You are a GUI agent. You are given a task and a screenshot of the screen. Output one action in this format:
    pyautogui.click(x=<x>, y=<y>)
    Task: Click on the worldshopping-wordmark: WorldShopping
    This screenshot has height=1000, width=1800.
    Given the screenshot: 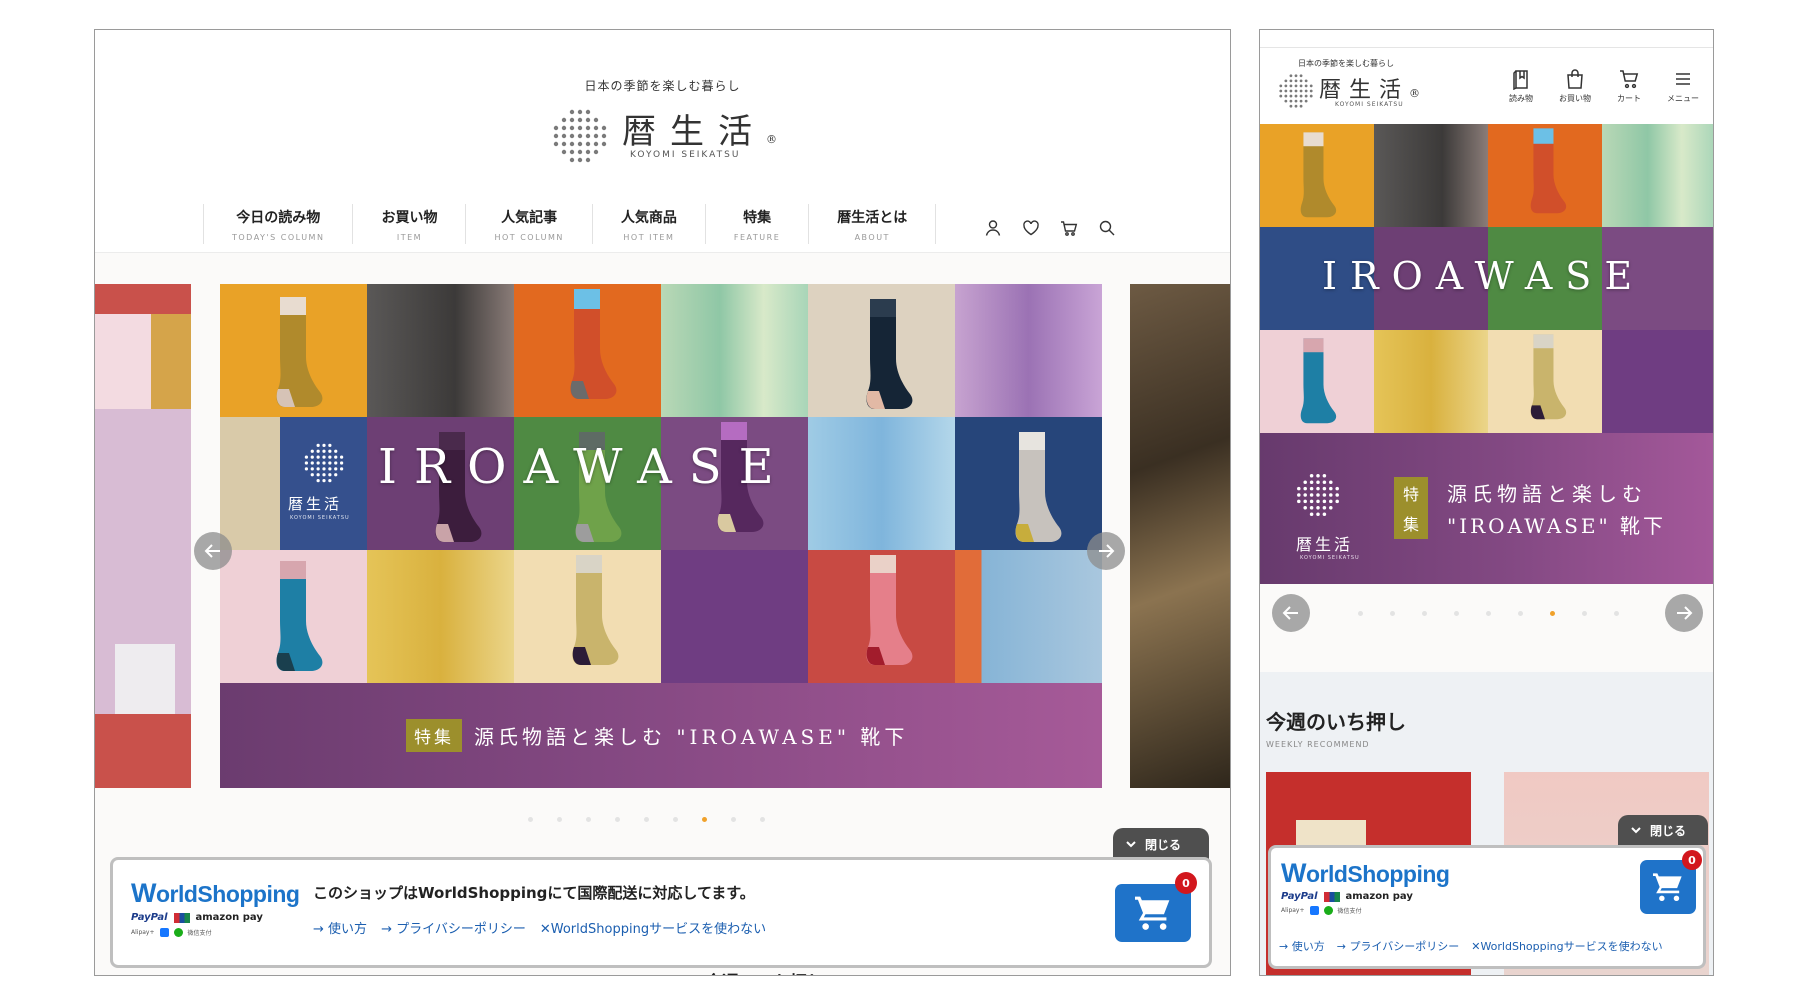 What is the action you would take?
    pyautogui.click(x=215, y=893)
    